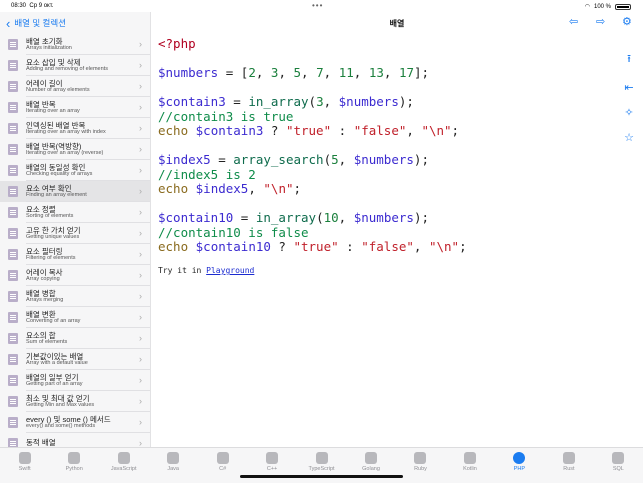  Describe the element at coordinates (188, 72) in the screenshot. I see `code-token: $numbers` at that location.